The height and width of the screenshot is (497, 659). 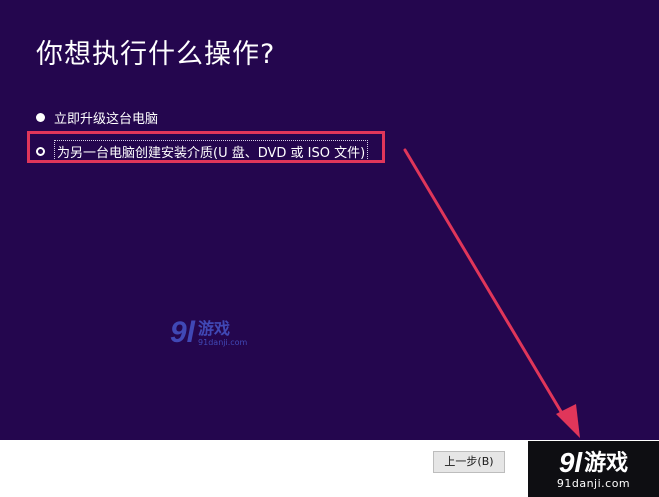 I want to click on page-title: 你想执行什么操作?, so click(x=156, y=54).